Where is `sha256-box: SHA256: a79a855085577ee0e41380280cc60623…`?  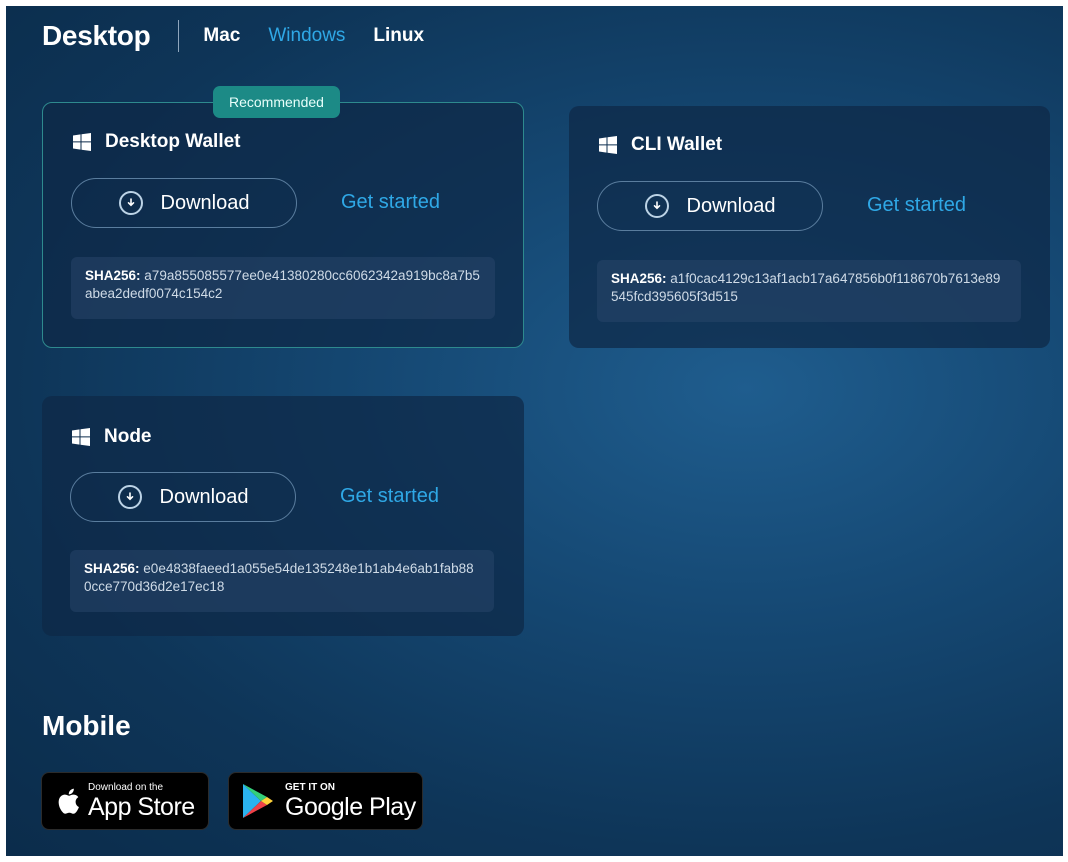
sha256-box: SHA256: a79a855085577ee0e41380280cc60623… is located at coordinates (283, 288).